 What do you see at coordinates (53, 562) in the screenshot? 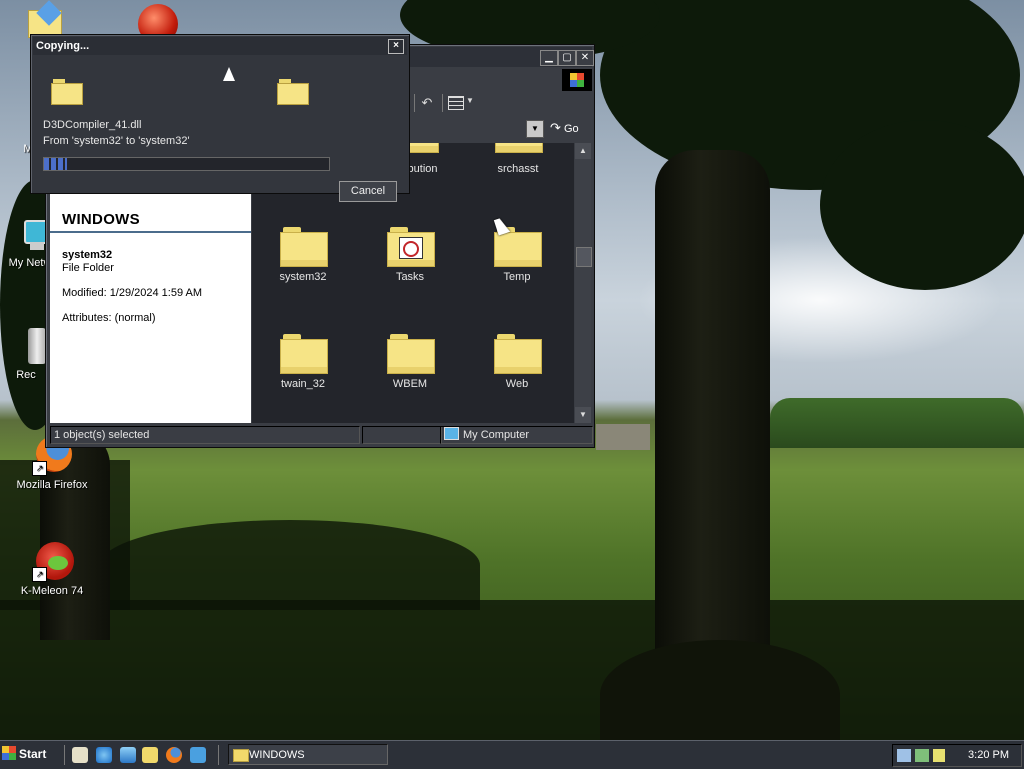
I see `k-meleon-icon: ↗` at bounding box center [53, 562].